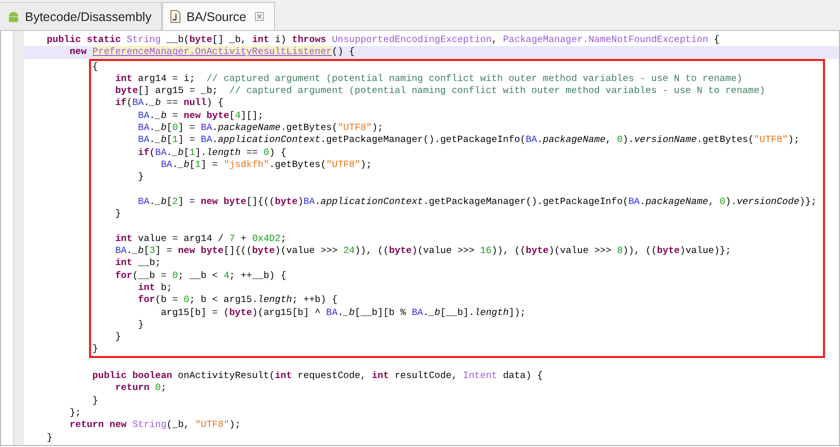 The width and height of the screenshot is (840, 447). What do you see at coordinates (238, 300) in the screenshot?
I see `code-line: for(b = 0; b < arg15.length; ++b) {` at bounding box center [238, 300].